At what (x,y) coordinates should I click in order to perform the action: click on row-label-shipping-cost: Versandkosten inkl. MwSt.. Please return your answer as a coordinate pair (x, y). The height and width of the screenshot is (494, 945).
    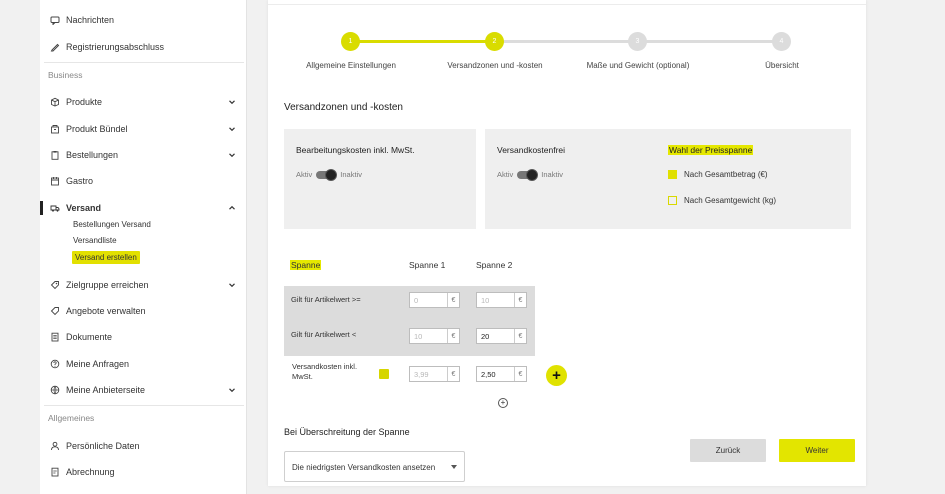
    Looking at the image, I should click on (325, 371).